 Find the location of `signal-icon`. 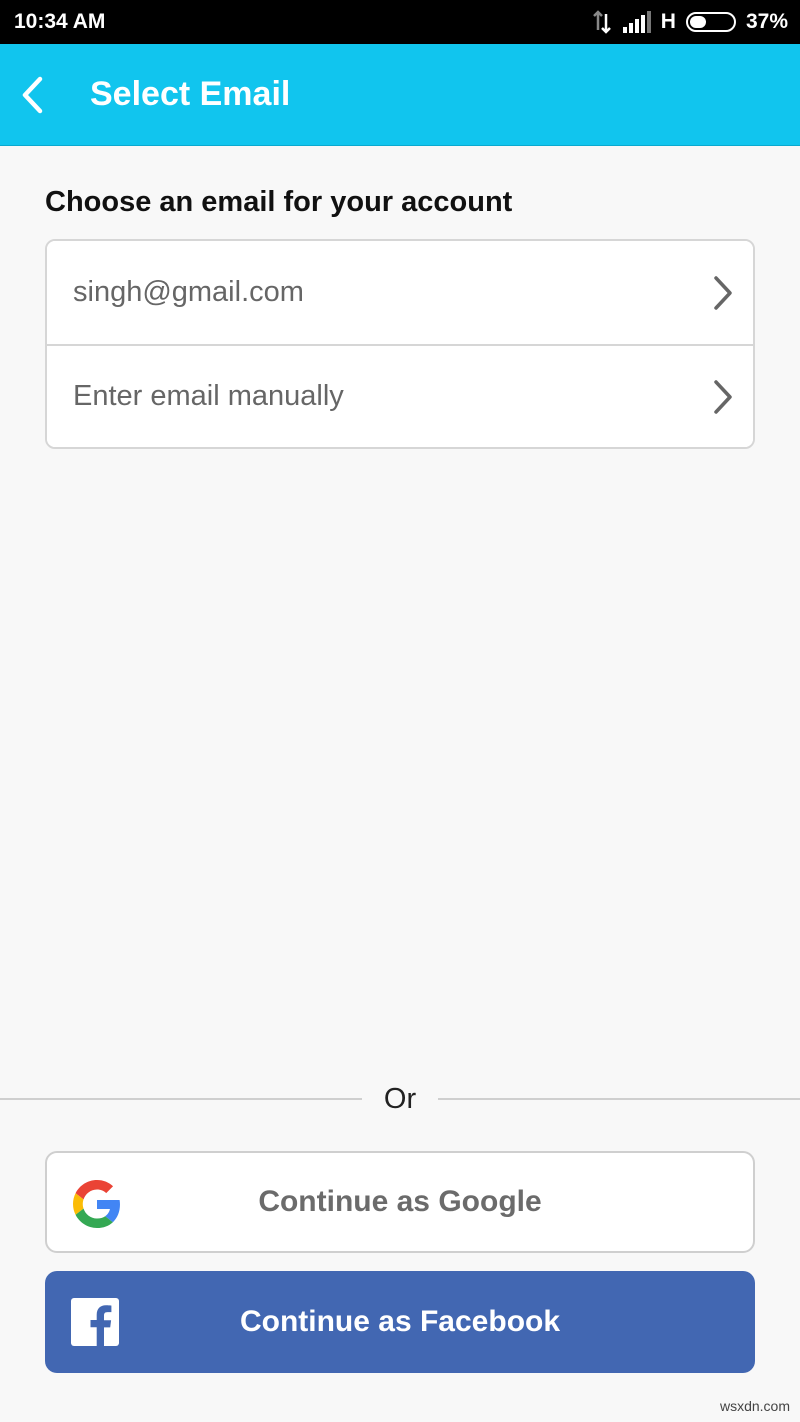

signal-icon is located at coordinates (636, 22).